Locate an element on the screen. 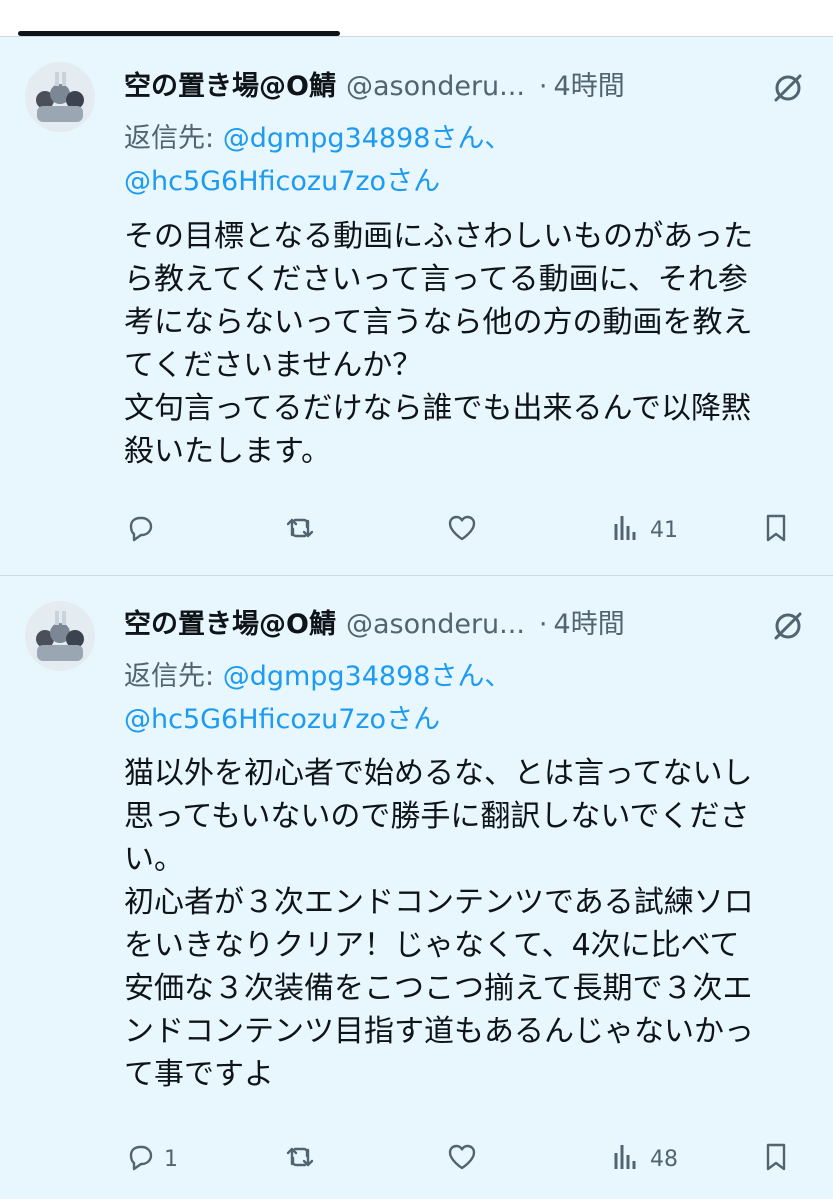 The image size is (833, 1199). body-line: をいきなりクリア！じゃなくて、4次に比べて is located at coordinates (432, 945).